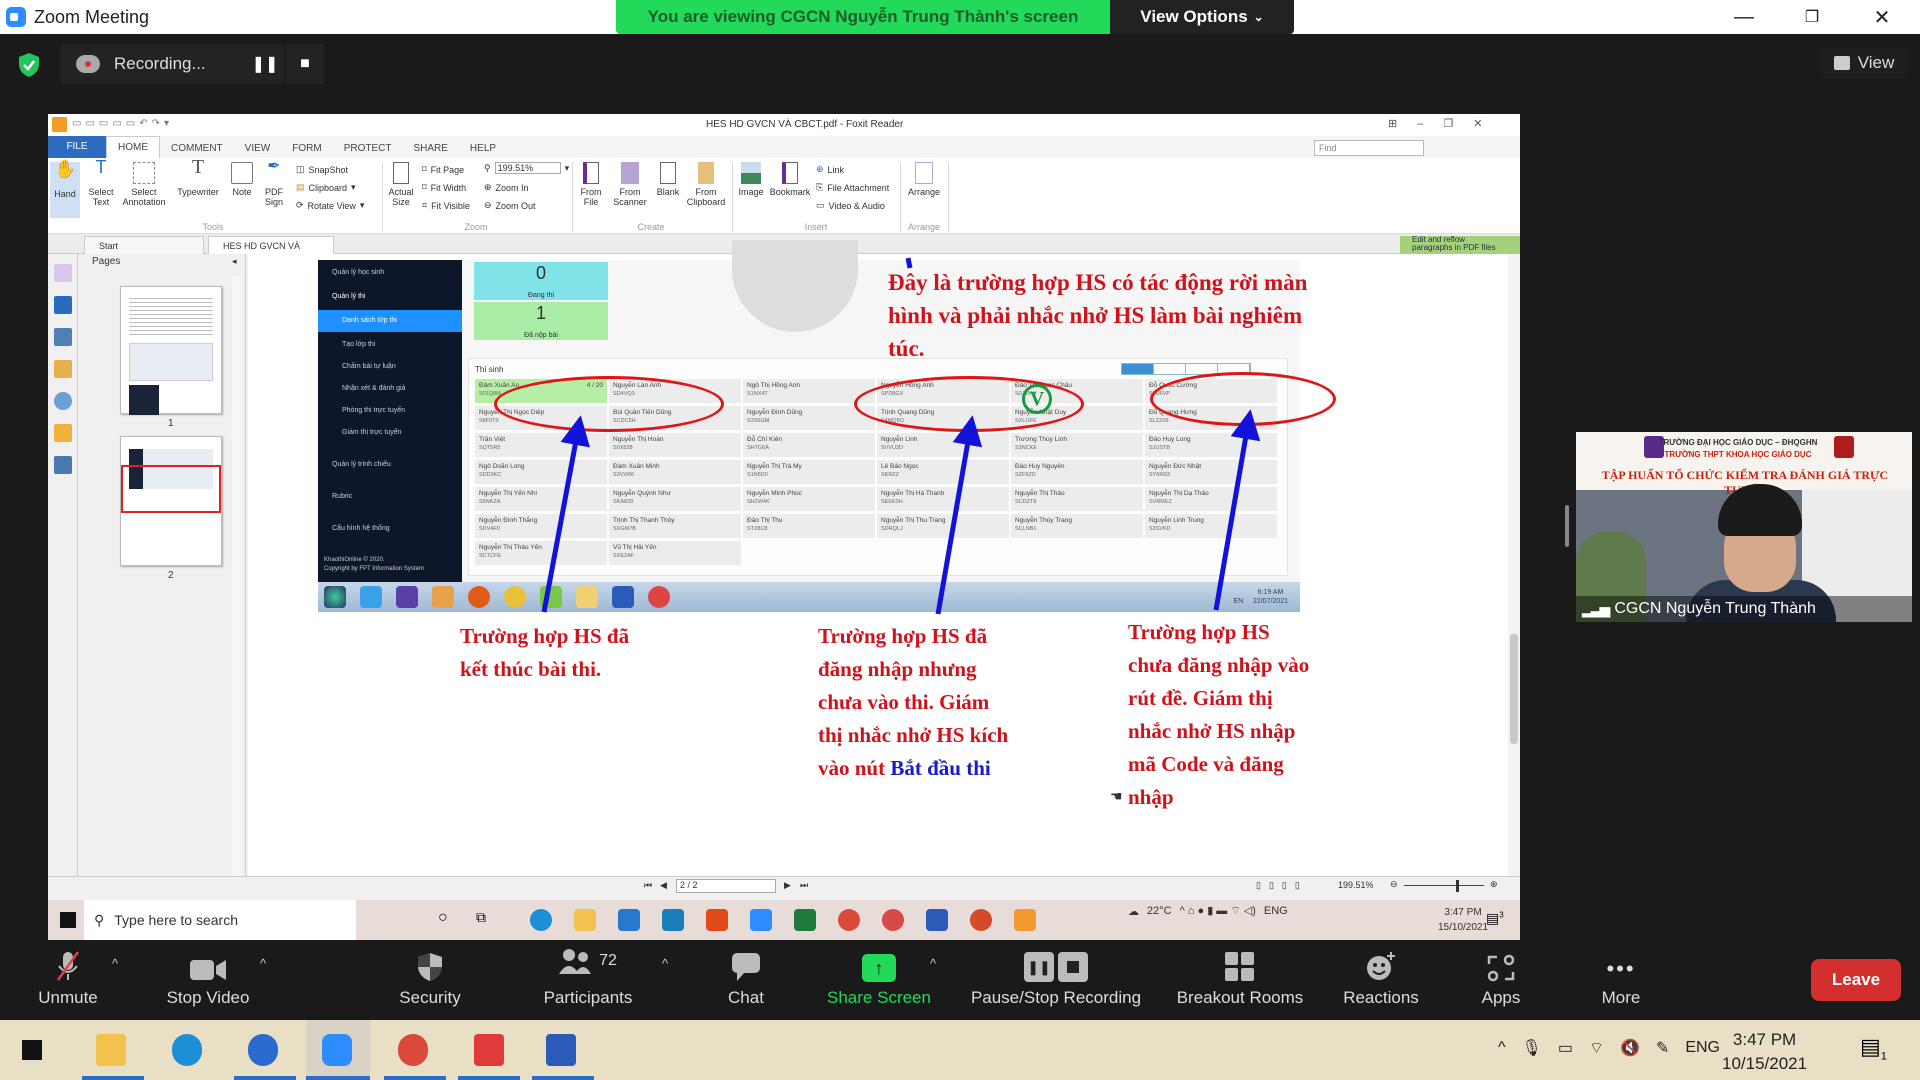  I want to click on office-icon, so click(717, 920).